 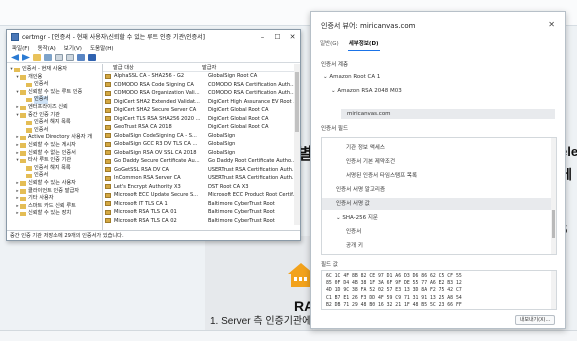 What do you see at coordinates (153, 235) in the screenshot?
I see `status-bar: 중간 인증 기관 저장소에 29개의 인증서가 있습니다.` at bounding box center [153, 235].